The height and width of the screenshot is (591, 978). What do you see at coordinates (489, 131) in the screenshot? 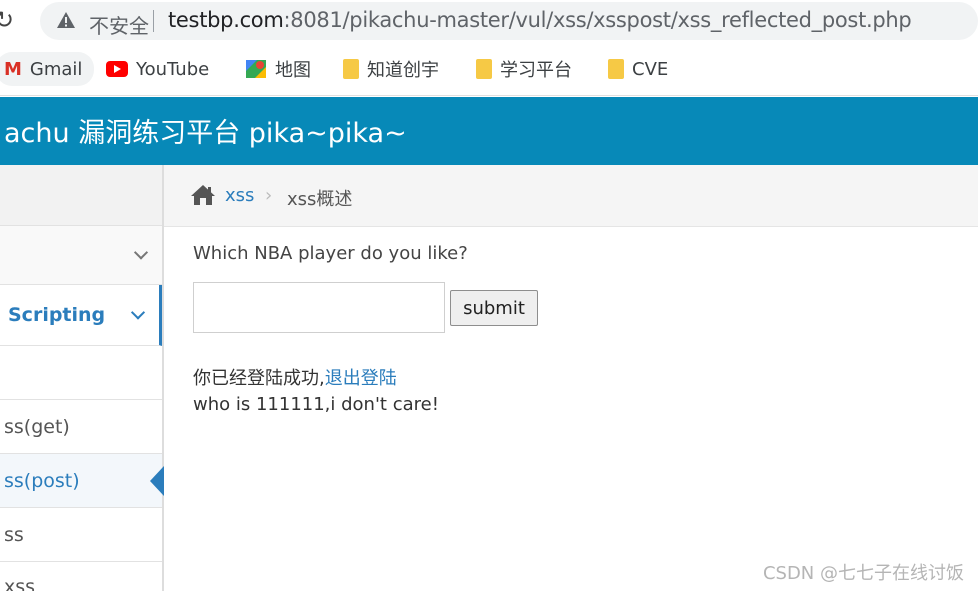
I see `site-header: achu 漏洞练习平台 pika~pika~` at bounding box center [489, 131].